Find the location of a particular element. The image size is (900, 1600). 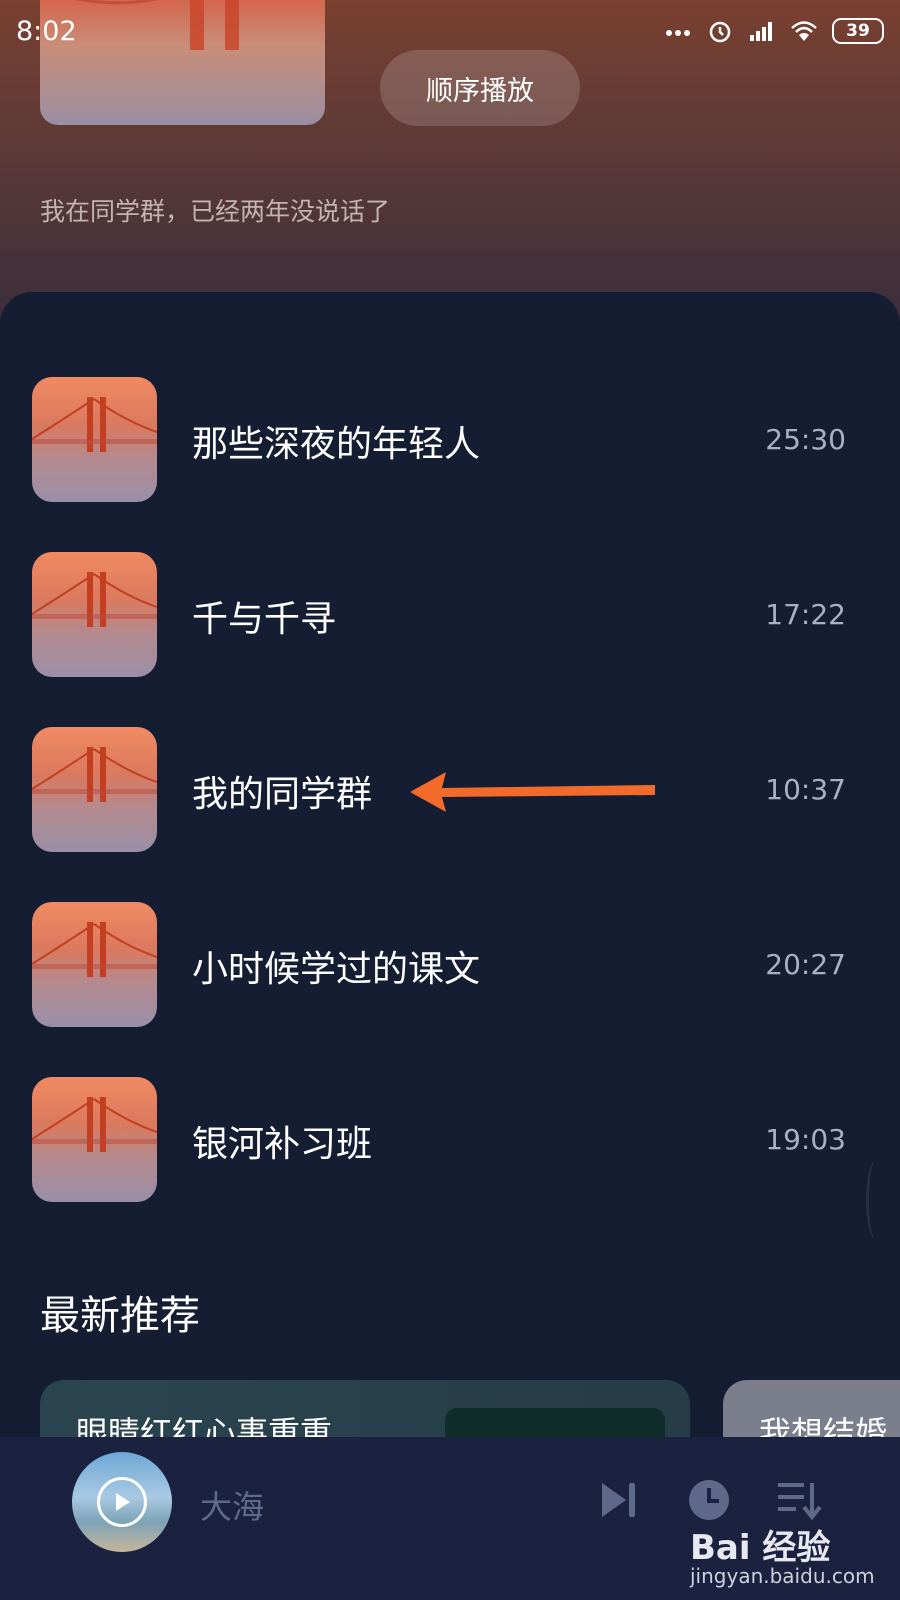

watermark: Bai 经验 jingyan.baidu.com is located at coordinates (790, 1555).